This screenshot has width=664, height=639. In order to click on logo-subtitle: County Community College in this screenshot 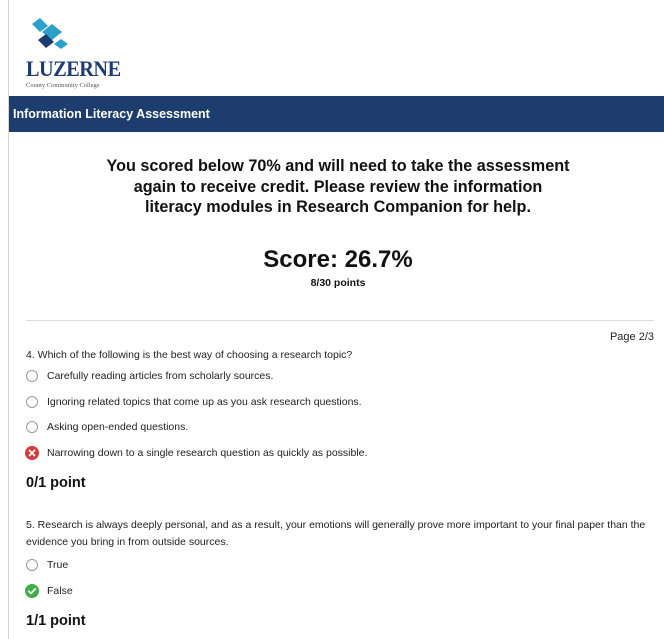, I will do `click(63, 85)`.